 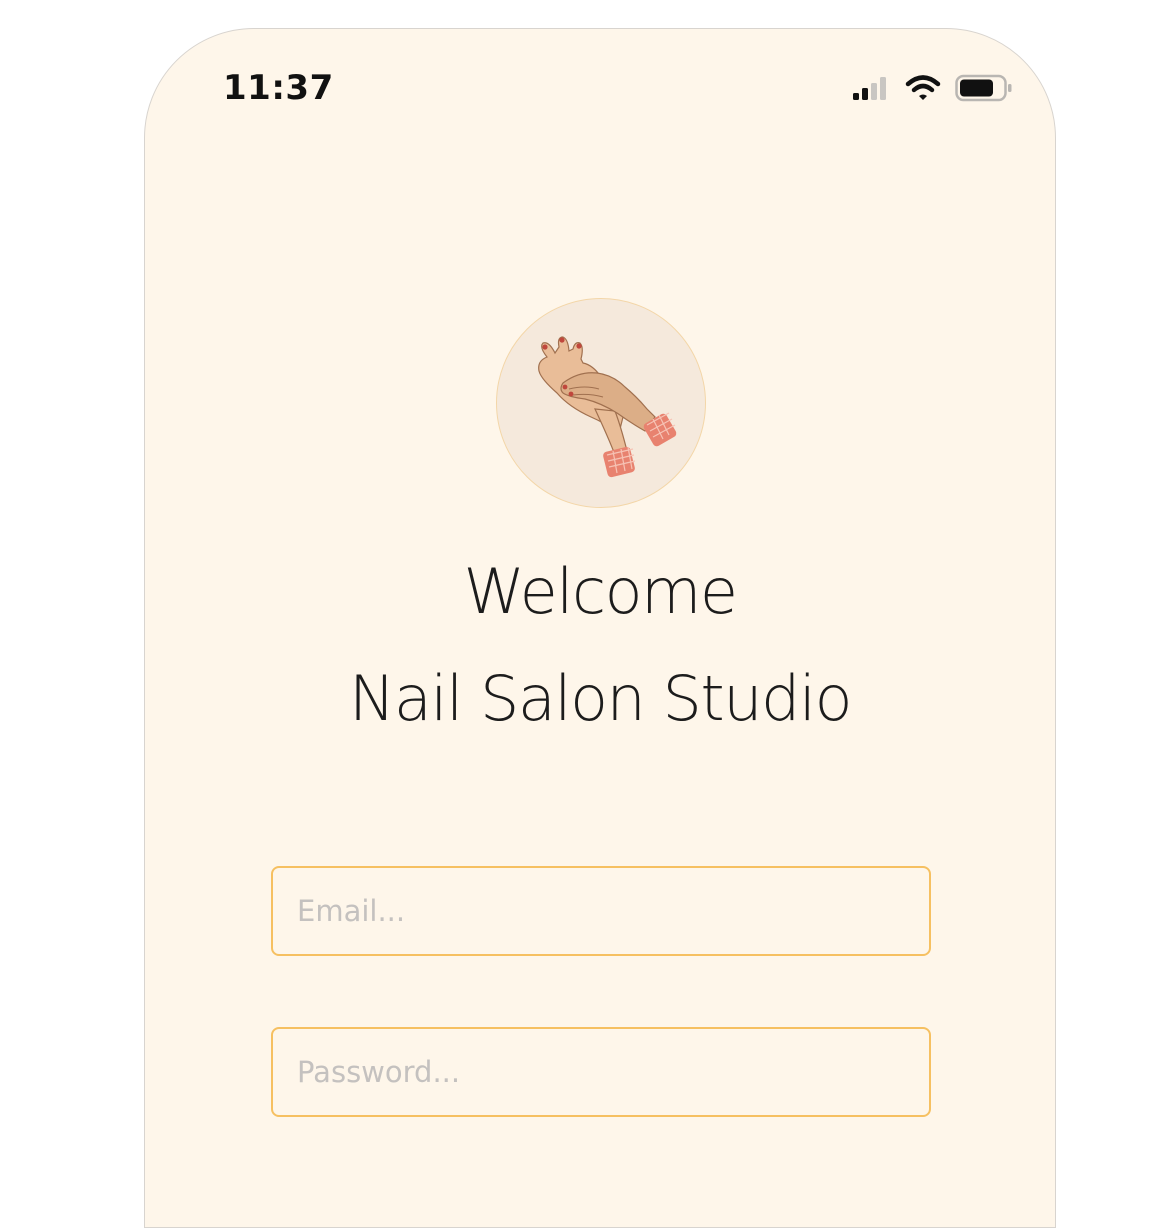 What do you see at coordinates (871, 90) in the screenshot?
I see `cellular-signal-icon` at bounding box center [871, 90].